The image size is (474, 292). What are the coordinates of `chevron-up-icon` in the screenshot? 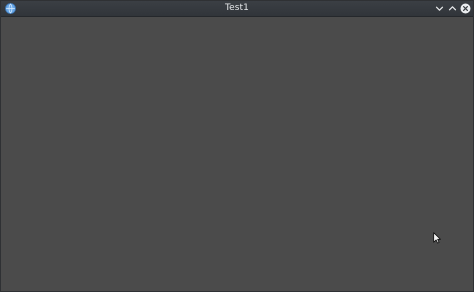 It's located at (452, 8).